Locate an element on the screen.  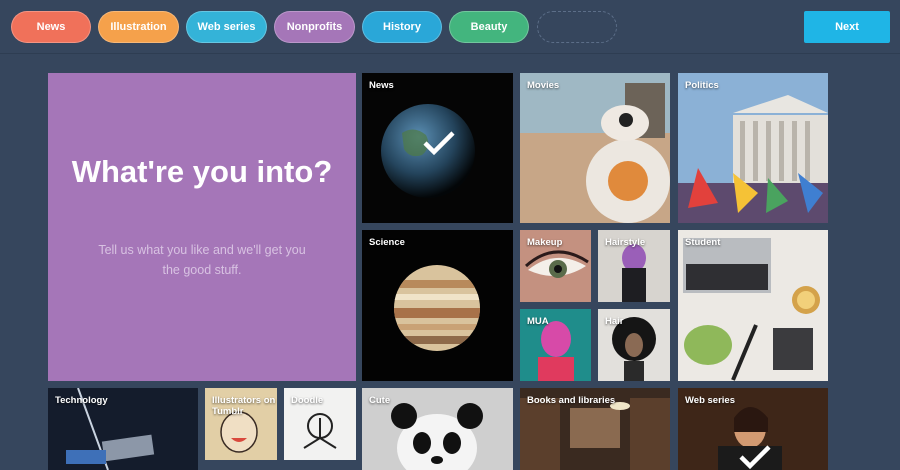
selected-tag-nonprofits: Nonprofits is located at coordinates (314, 27).